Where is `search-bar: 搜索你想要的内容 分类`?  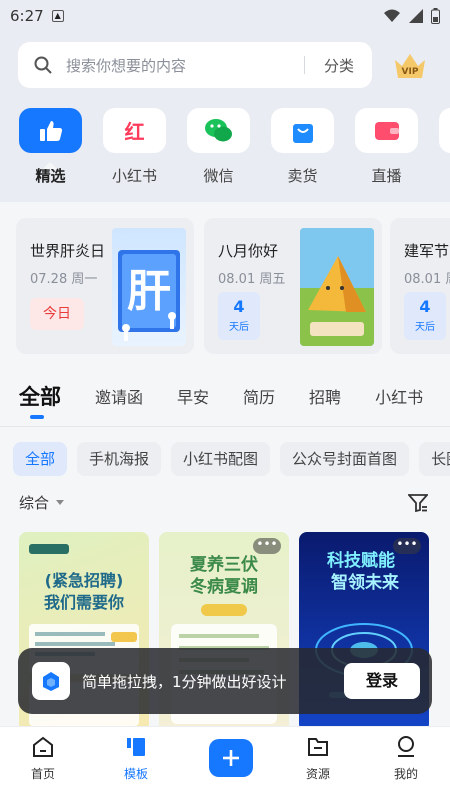 search-bar: 搜索你想要的内容 分类 is located at coordinates (195, 65).